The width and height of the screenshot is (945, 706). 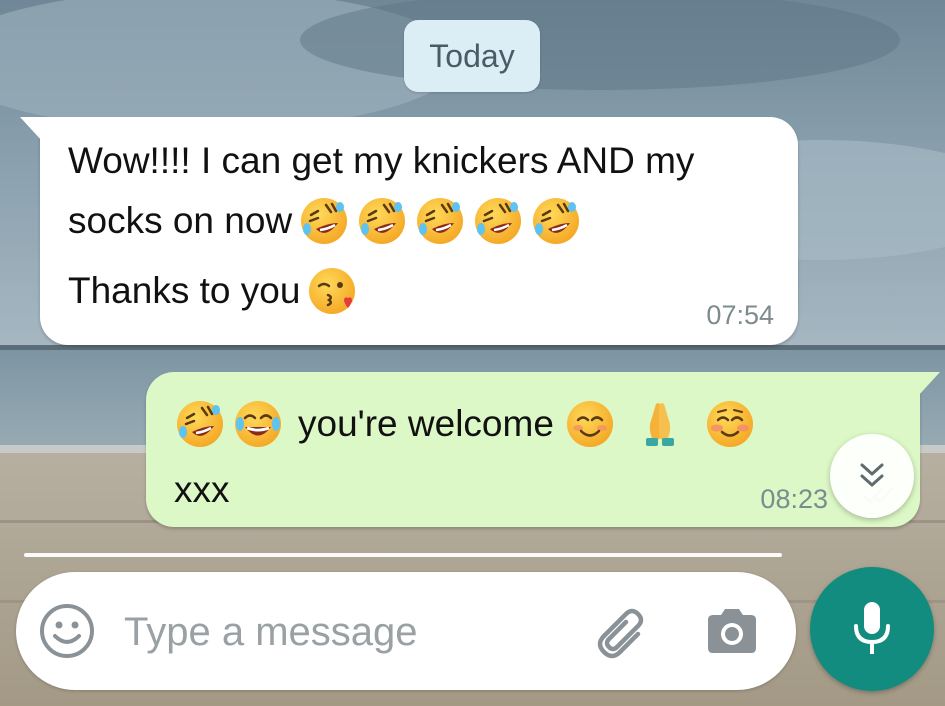 I want to click on message-text: socks on now, so click(x=180, y=220).